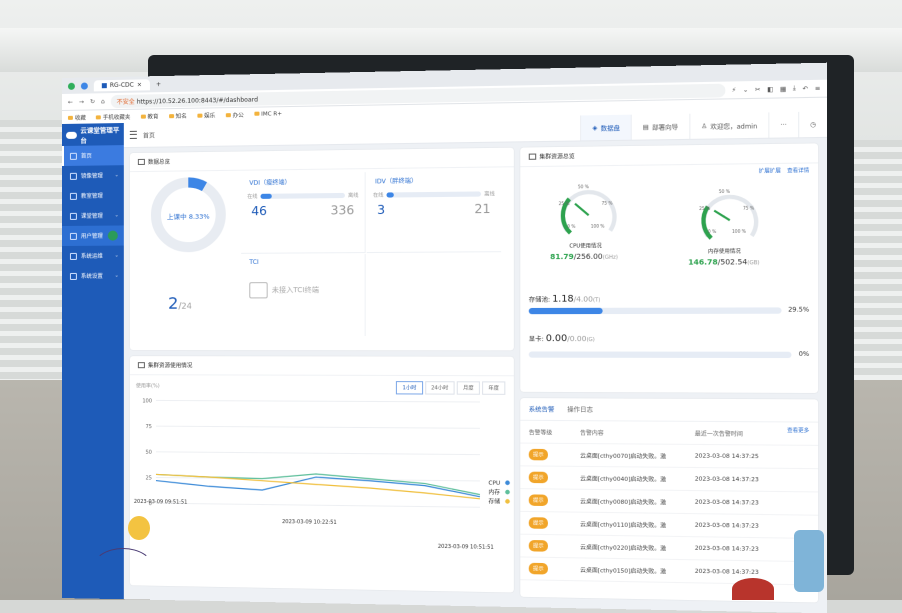 The height and width of the screenshot is (613, 902). Describe the element at coordinates (669, 304) in the screenshot. I see `storage-row: 存储池: 1.18/4.00(T) 29.5%` at that location.